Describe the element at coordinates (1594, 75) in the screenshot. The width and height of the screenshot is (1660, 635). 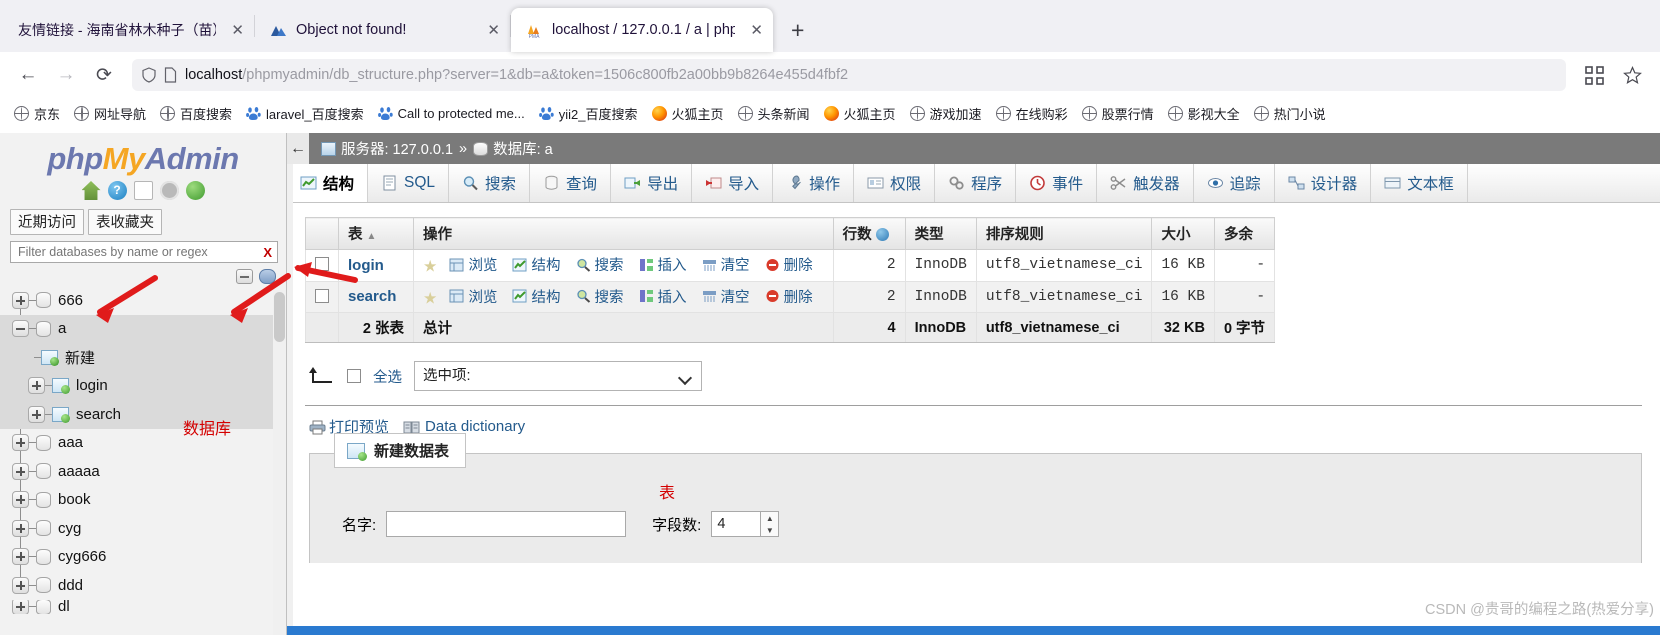
I see `qr-icon` at that location.